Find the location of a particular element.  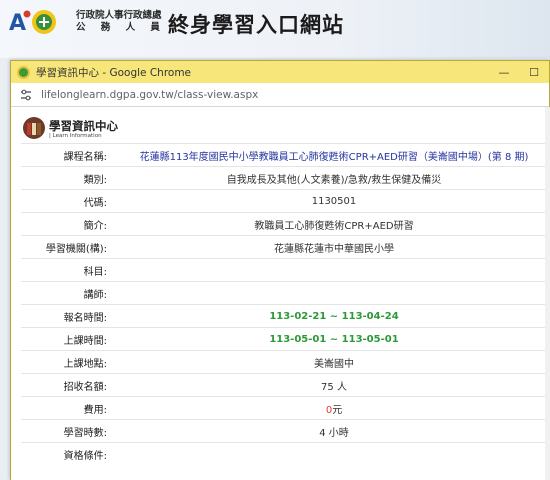

field-label: 上課時間: is located at coordinates (68, 339).